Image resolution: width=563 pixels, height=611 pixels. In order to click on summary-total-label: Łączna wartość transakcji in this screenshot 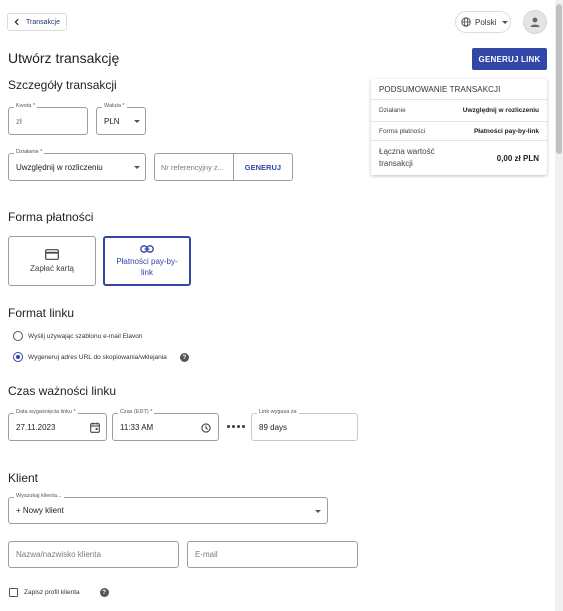, I will do `click(407, 157)`.